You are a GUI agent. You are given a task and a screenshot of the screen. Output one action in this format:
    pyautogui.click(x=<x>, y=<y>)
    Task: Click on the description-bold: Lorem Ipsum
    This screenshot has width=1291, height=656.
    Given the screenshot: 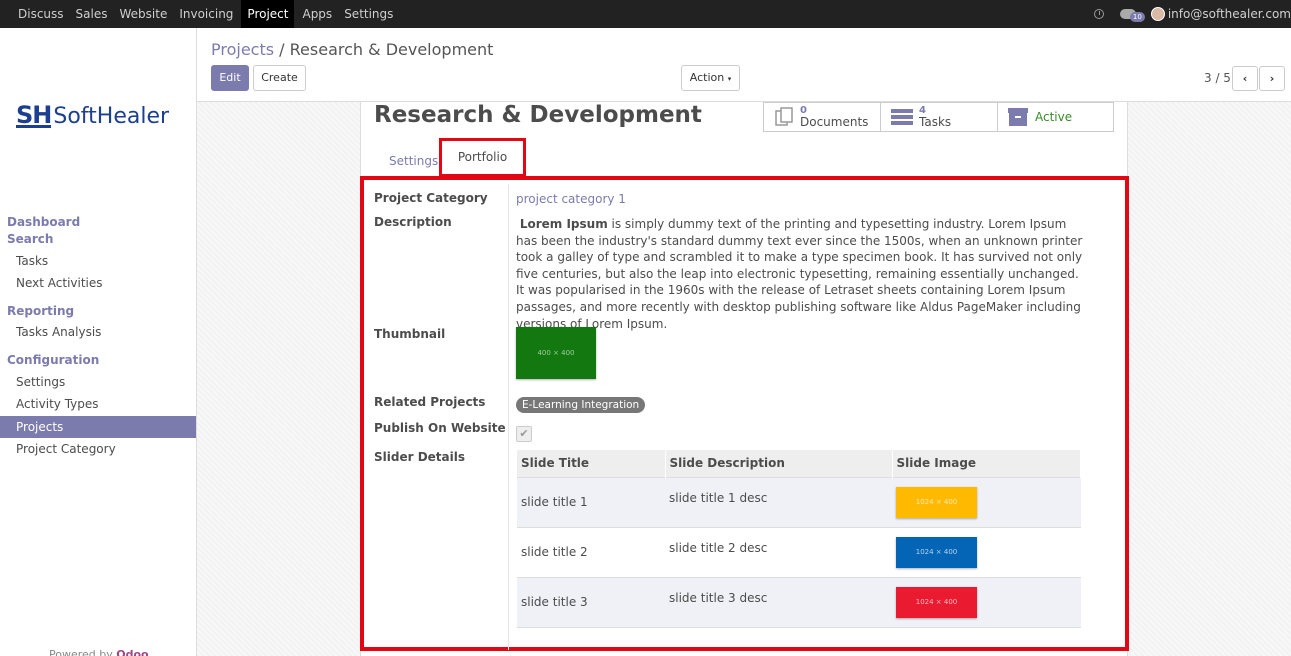 What is the action you would take?
    pyautogui.click(x=563, y=224)
    